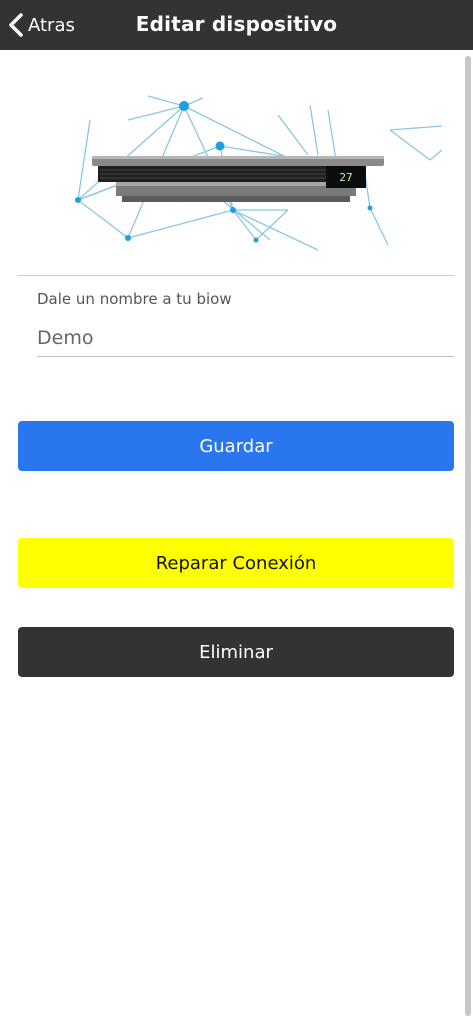 The height and width of the screenshot is (1024, 473). I want to click on divider, so click(236, 275).